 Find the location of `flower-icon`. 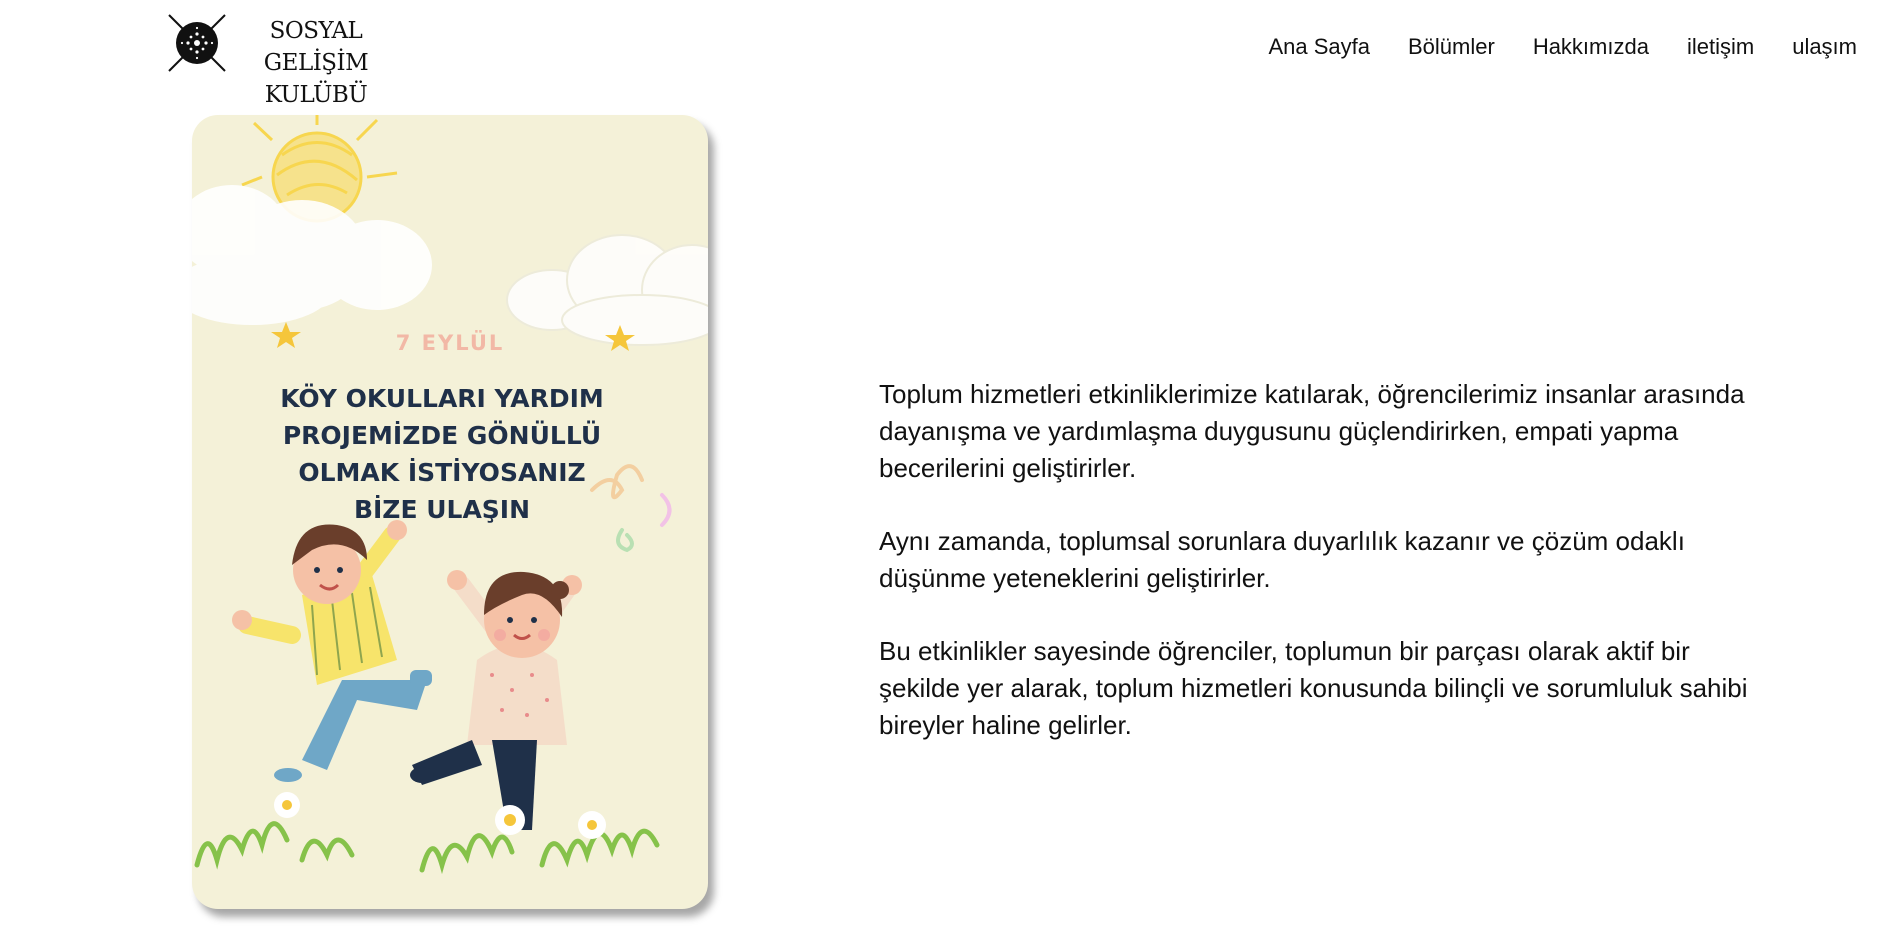

flower-icon is located at coordinates (440, 815).